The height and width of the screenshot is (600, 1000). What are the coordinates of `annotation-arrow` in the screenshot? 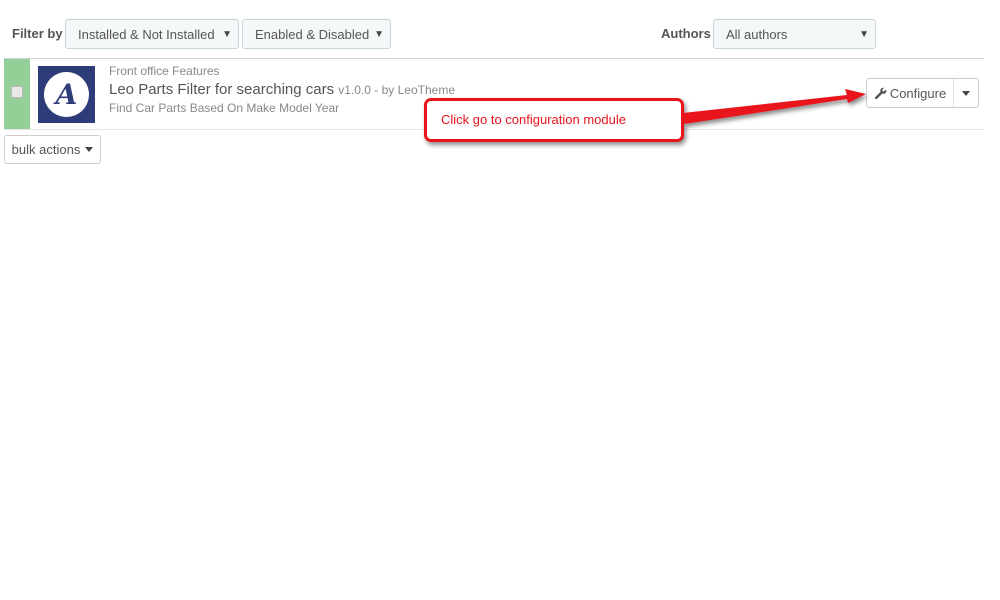 It's located at (774, 106).